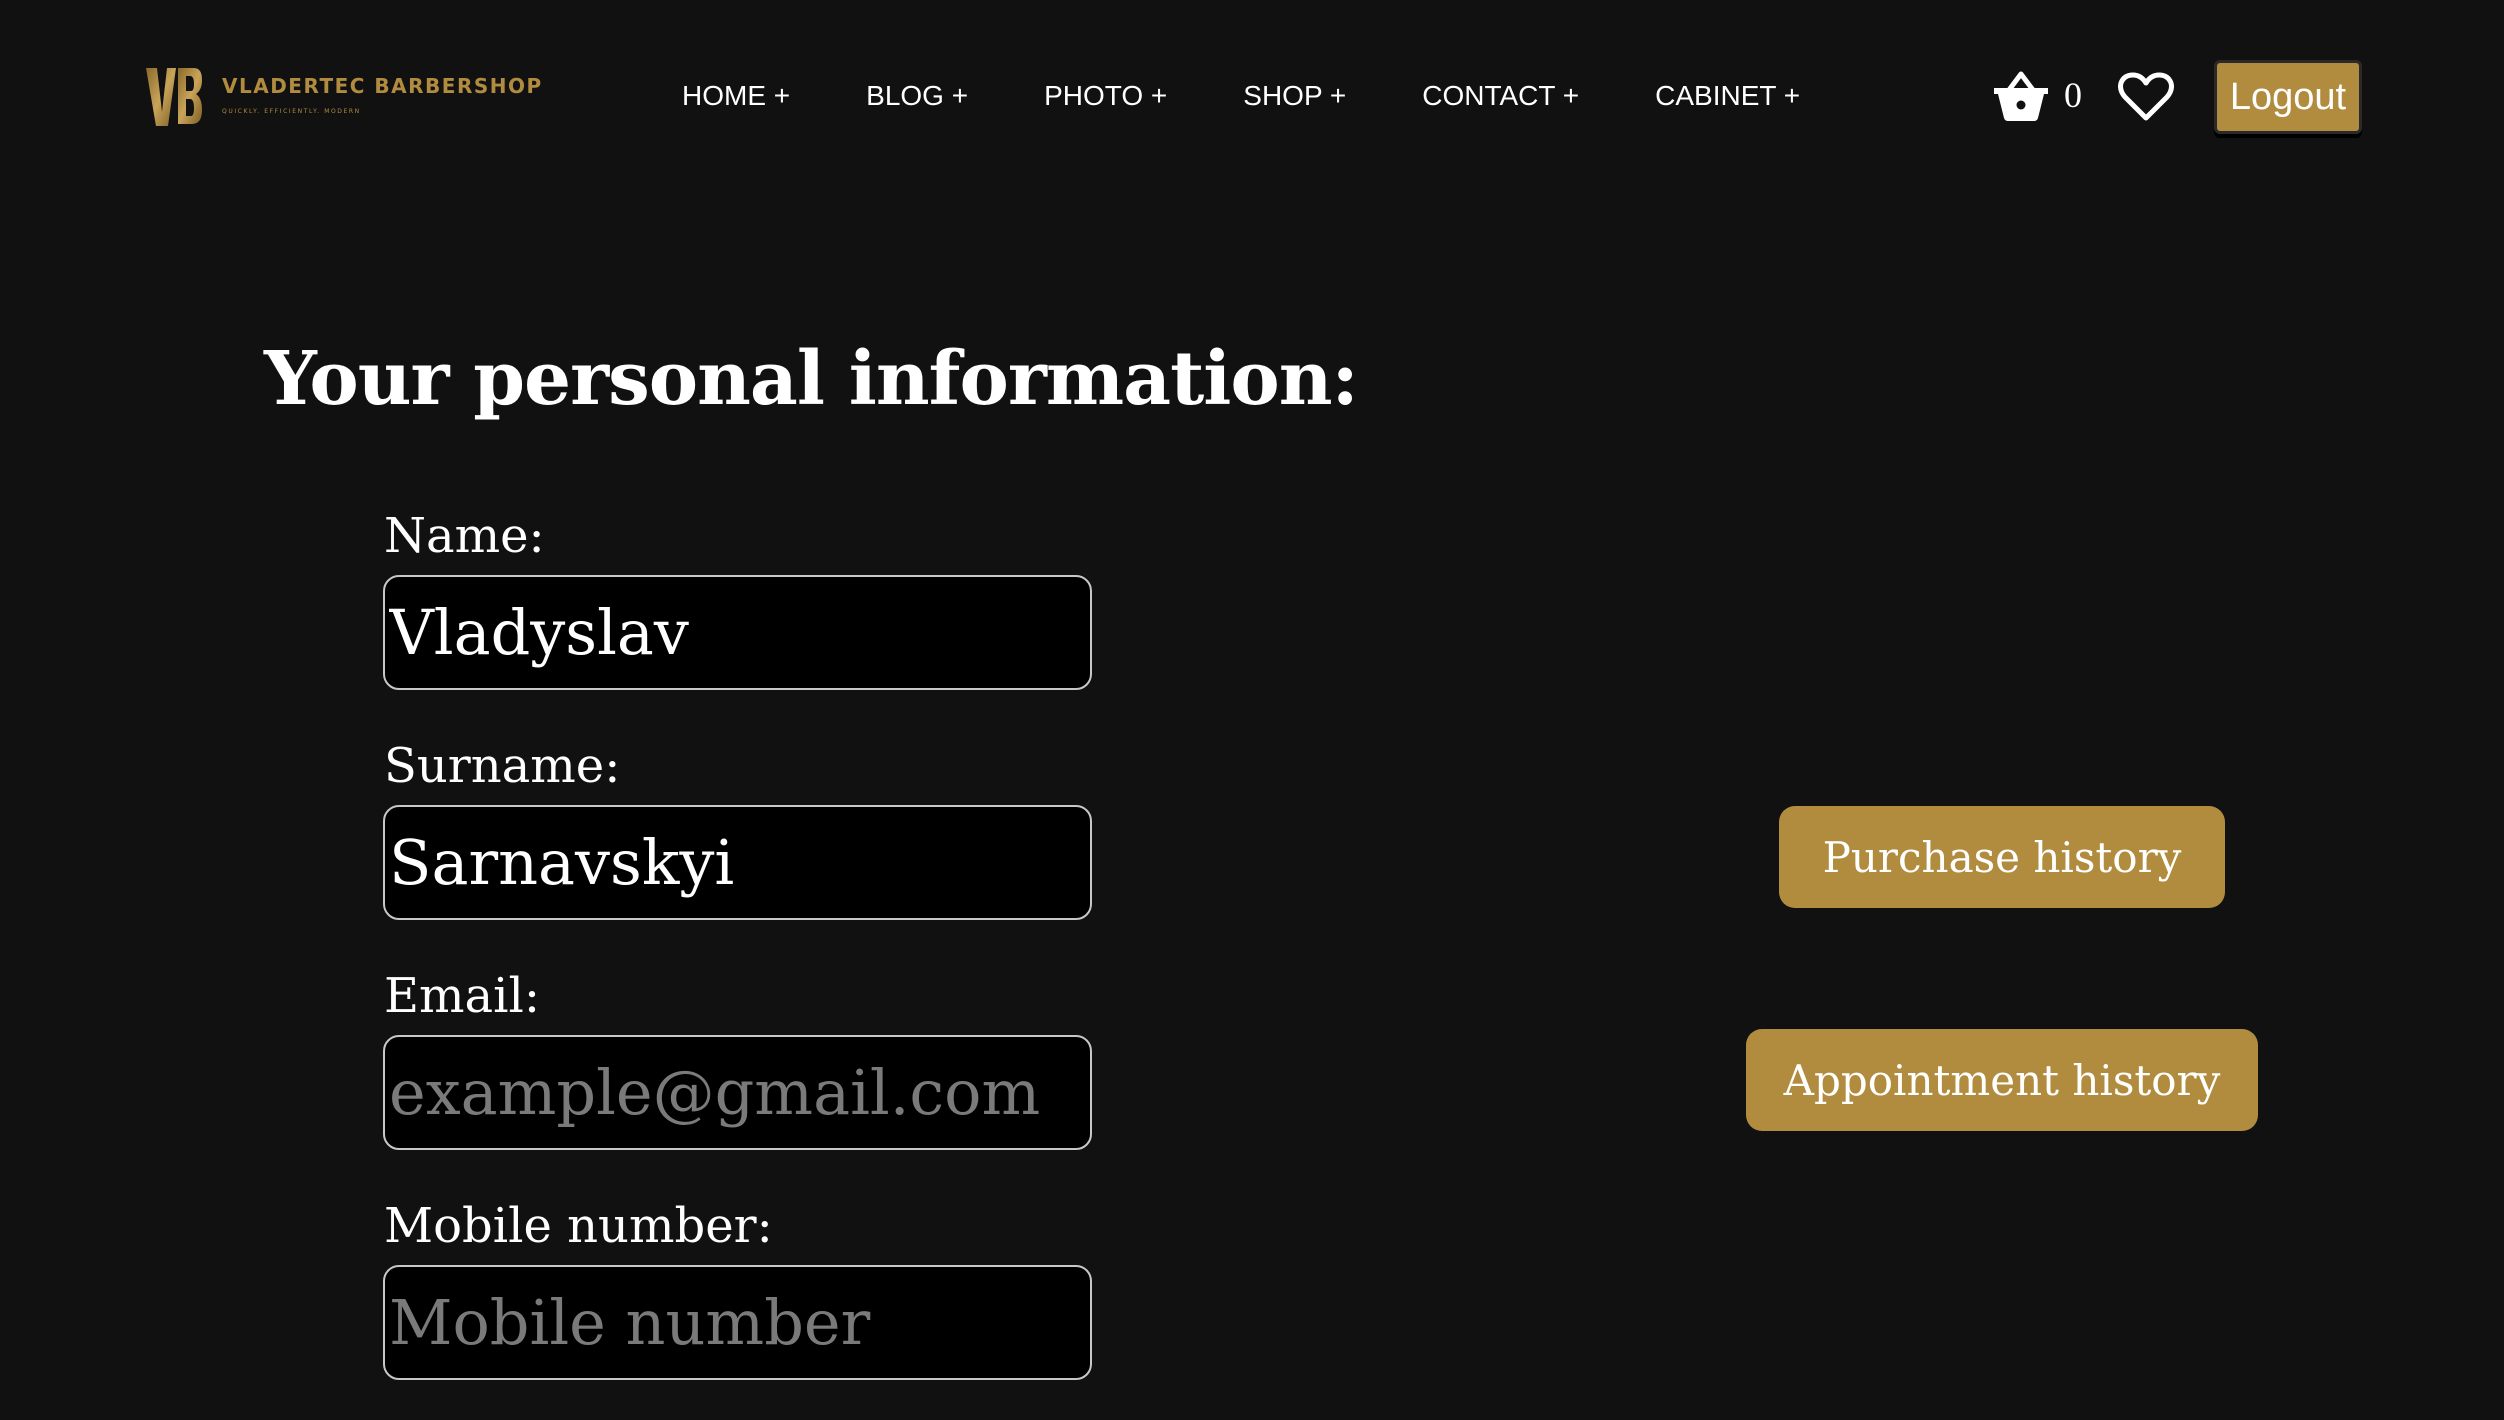 The height and width of the screenshot is (1420, 2504). What do you see at coordinates (917, 96) in the screenshot?
I see `nav-item-blog: BLOG +` at bounding box center [917, 96].